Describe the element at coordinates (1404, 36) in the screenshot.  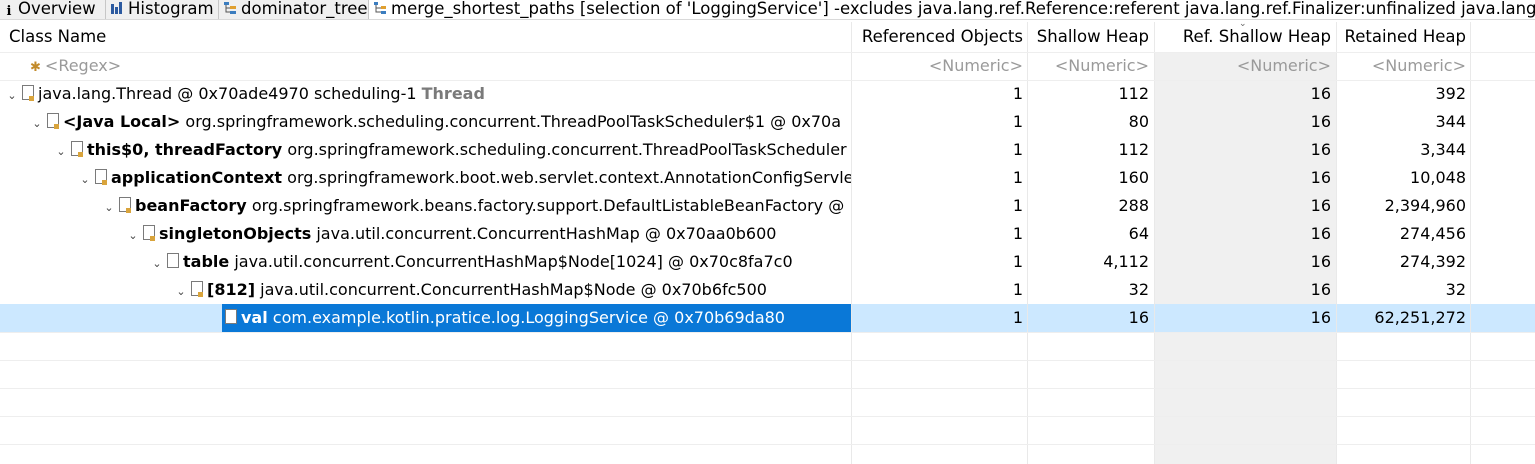
I see `column-header-retained-heap: Retained Heap` at that location.